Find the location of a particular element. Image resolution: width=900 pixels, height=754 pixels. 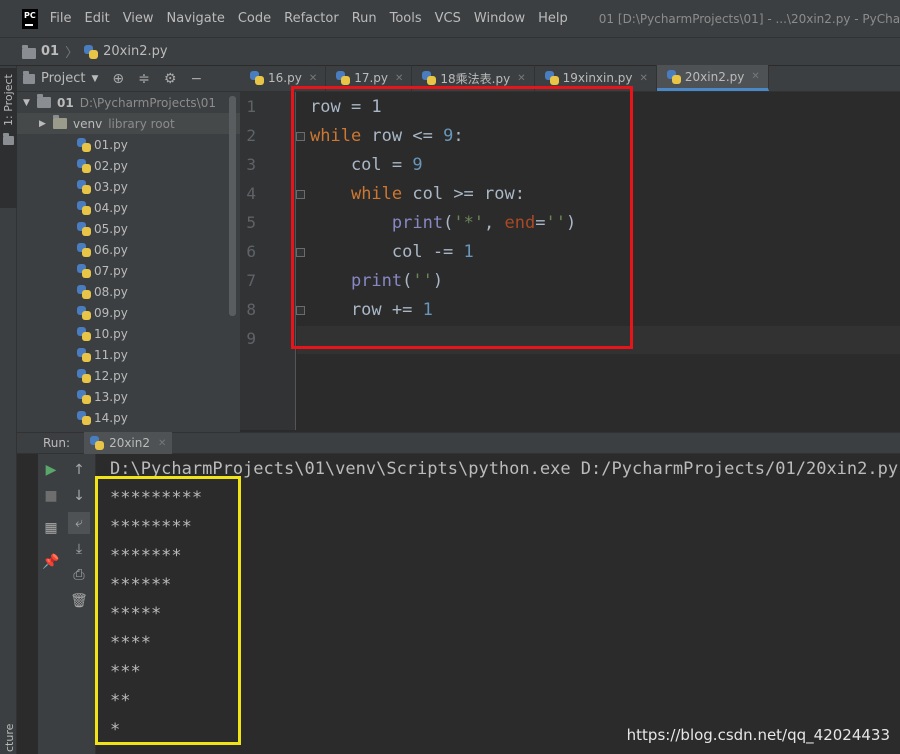

menu-run: Run is located at coordinates (364, 18).